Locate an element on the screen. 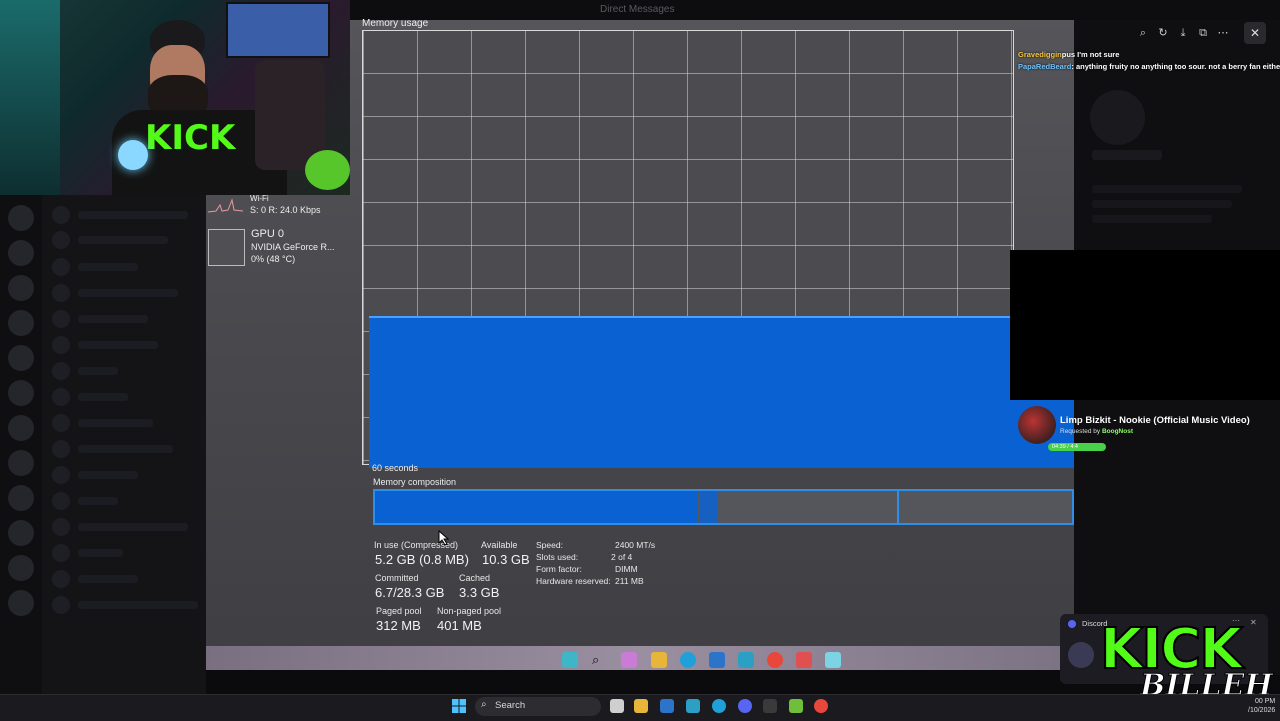  speed-label: Speed: is located at coordinates (549, 545).